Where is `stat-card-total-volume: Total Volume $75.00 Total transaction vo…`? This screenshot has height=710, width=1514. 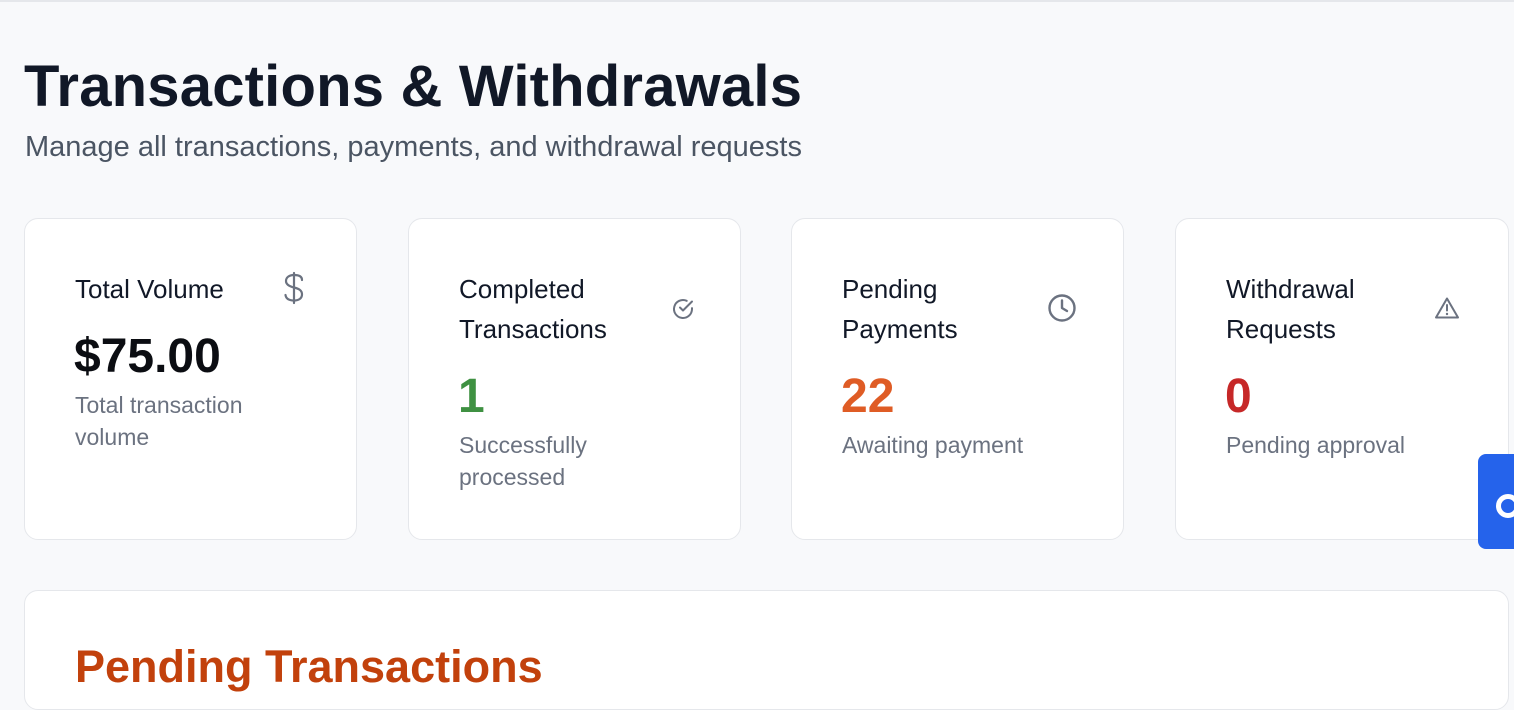
stat-card-total-volume: Total Volume $75.00 Total transaction vo… is located at coordinates (190, 379).